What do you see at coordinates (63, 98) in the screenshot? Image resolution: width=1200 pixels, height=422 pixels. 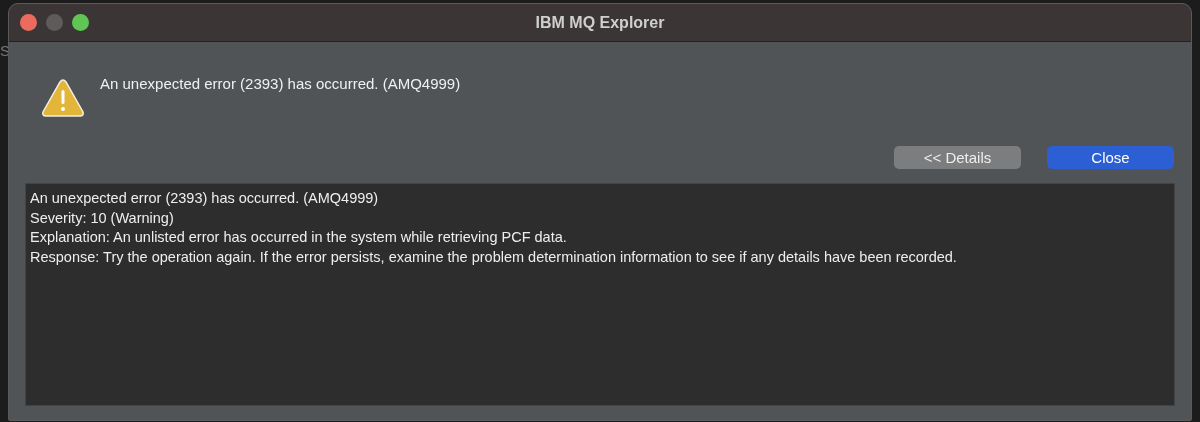 I see `warning-icon` at bounding box center [63, 98].